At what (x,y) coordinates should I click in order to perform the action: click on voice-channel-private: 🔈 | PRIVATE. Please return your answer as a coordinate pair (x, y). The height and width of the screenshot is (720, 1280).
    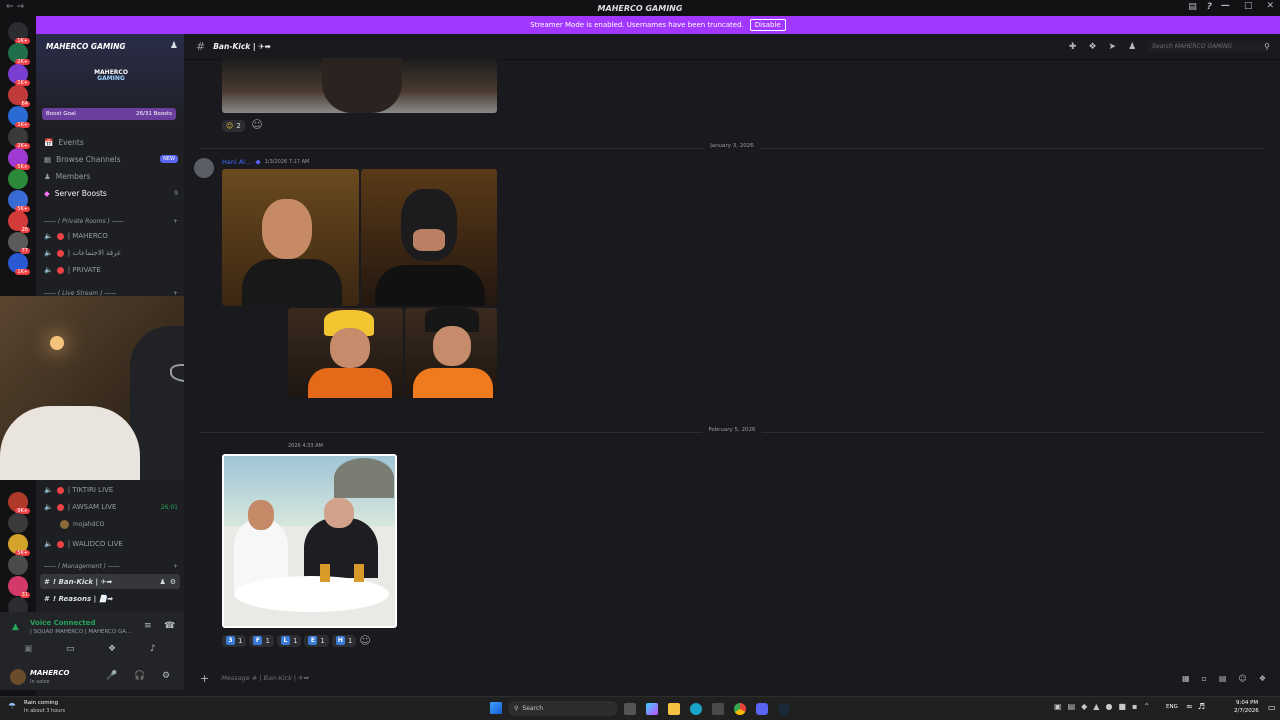
    Looking at the image, I should click on (111, 270).